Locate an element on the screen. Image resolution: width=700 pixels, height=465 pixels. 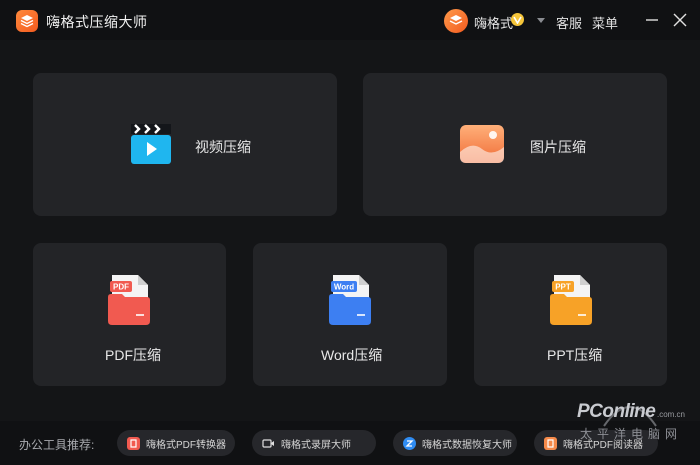
app-logo-icon is located at coordinates (27, 21).